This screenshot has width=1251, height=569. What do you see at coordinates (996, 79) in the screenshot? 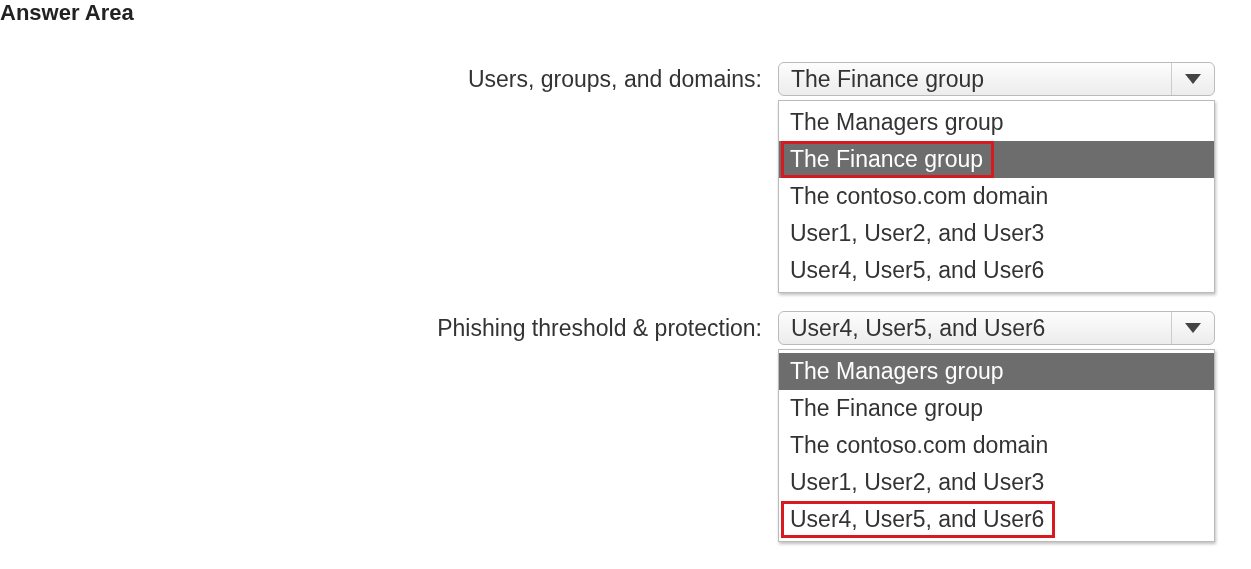
I see `dropdown: The Finance group` at bounding box center [996, 79].